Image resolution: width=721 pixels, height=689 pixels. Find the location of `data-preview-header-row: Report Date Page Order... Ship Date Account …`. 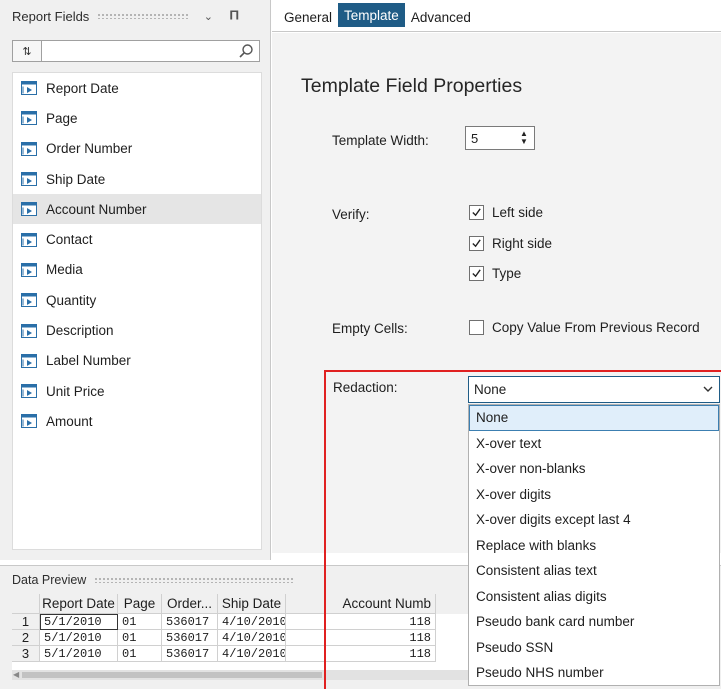

data-preview-header-row: Report Date Page Order... Ship Date Account … is located at coordinates (242, 604).